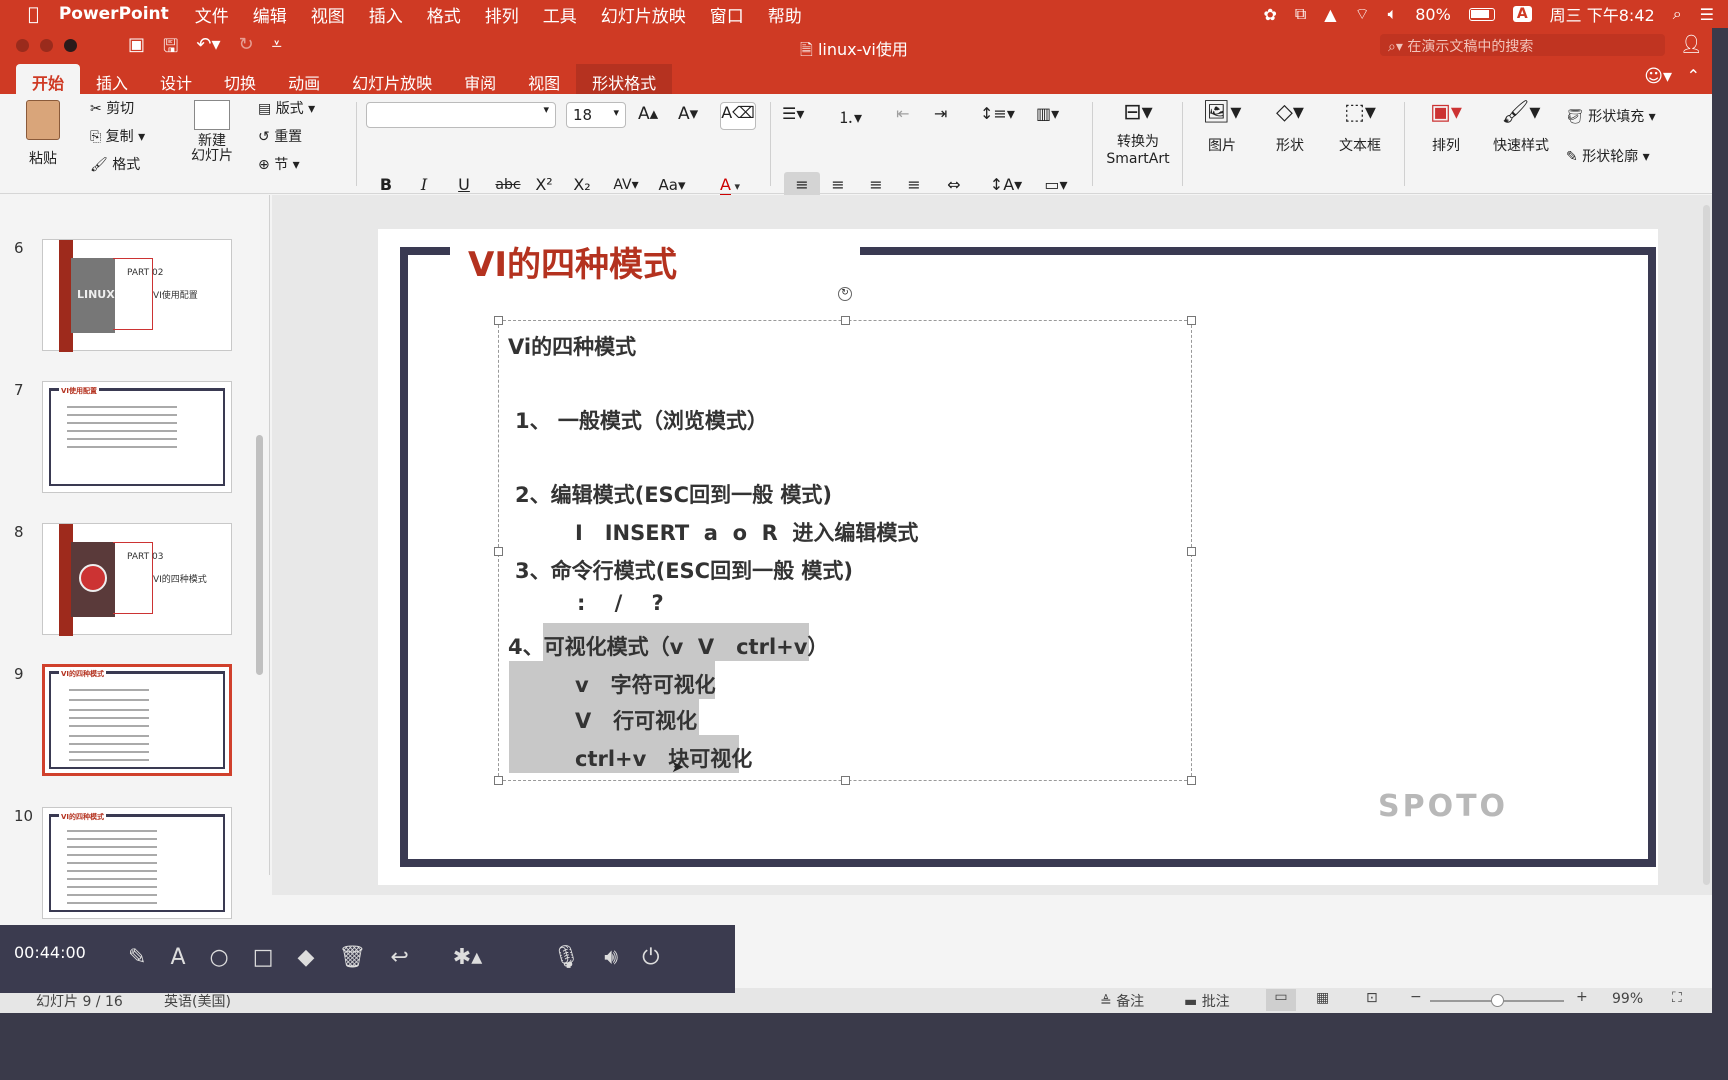 This screenshot has width=1728, height=1080. Describe the element at coordinates (352, 957) in the screenshot. I see `trash-icon: 🗑︎` at that location.